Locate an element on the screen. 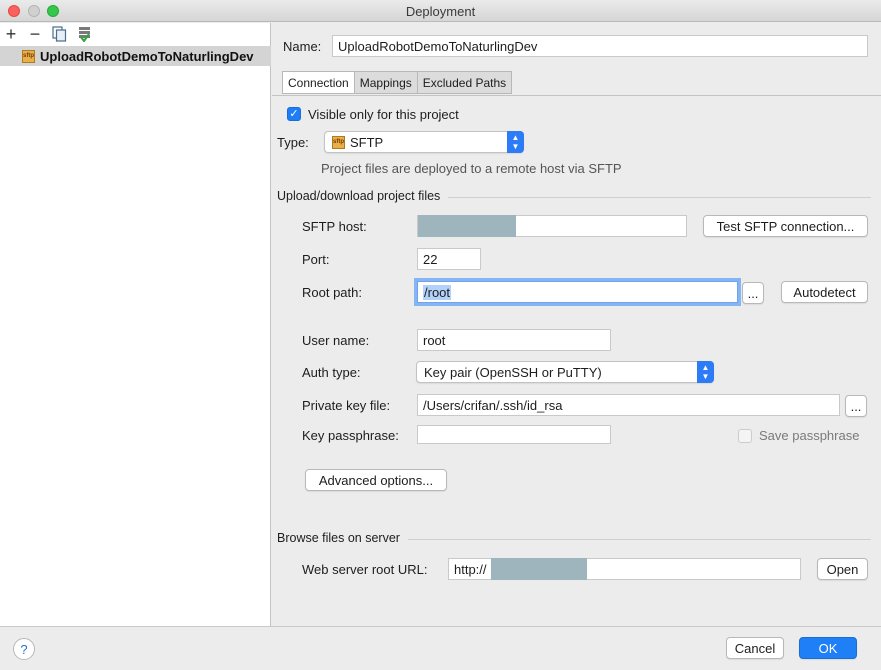 The image size is (881, 670). open-url-button: Open is located at coordinates (842, 569).